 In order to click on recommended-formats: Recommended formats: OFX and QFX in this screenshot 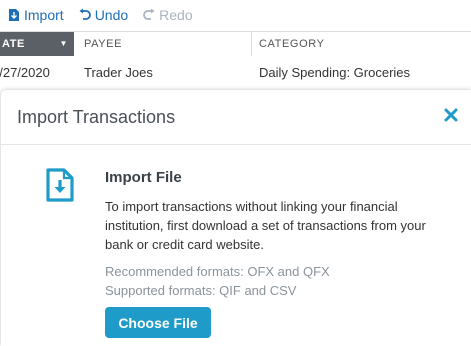, I will do `click(217, 271)`.